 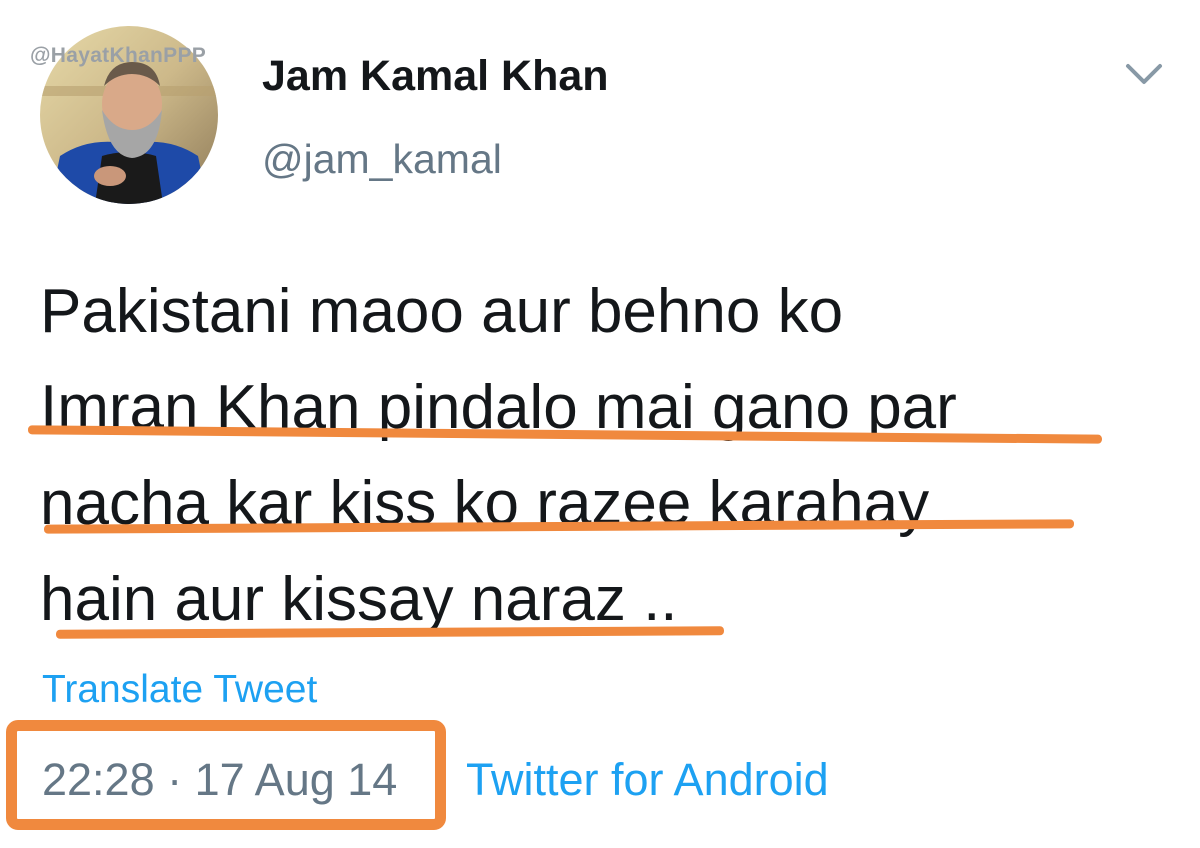 What do you see at coordinates (118, 55) in the screenshot?
I see `watermark-text: @HayatKhanPPP` at bounding box center [118, 55].